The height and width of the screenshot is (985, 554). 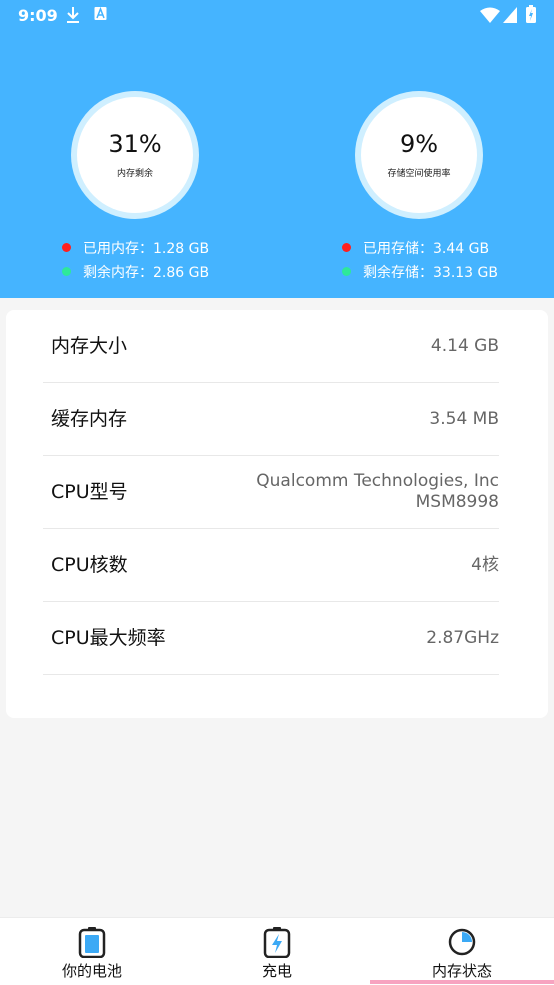 I want to click on memory-free-row: 剩余内存：2.86 GB, so click(x=135, y=273).